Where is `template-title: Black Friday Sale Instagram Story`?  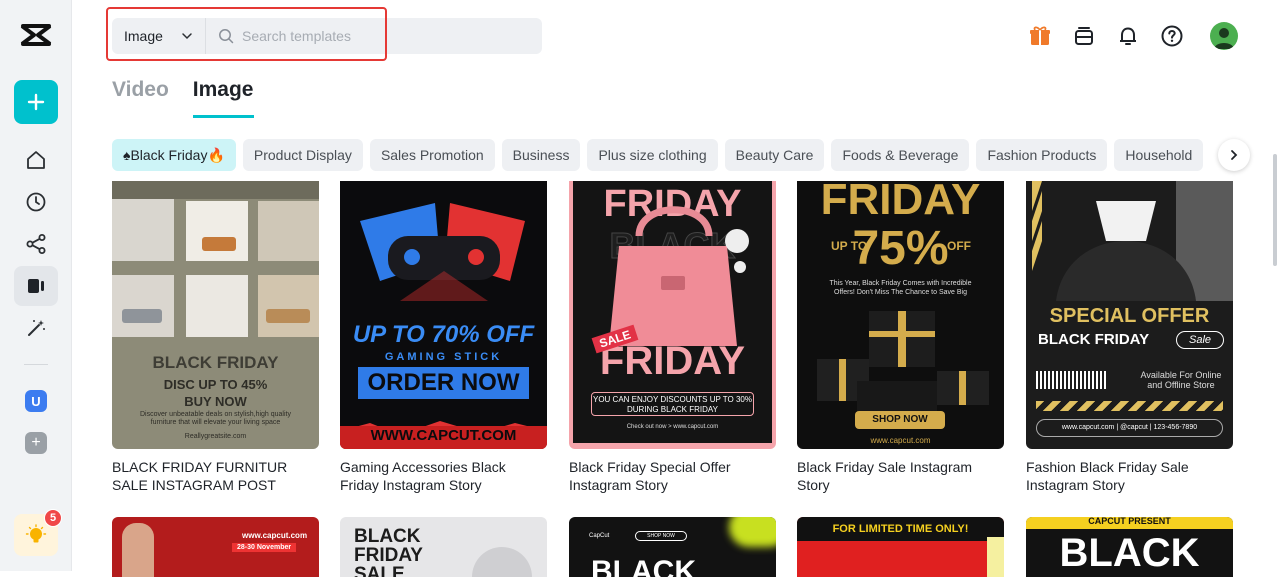
template-title: Black Friday Sale Instagram Story is located at coordinates (900, 476).